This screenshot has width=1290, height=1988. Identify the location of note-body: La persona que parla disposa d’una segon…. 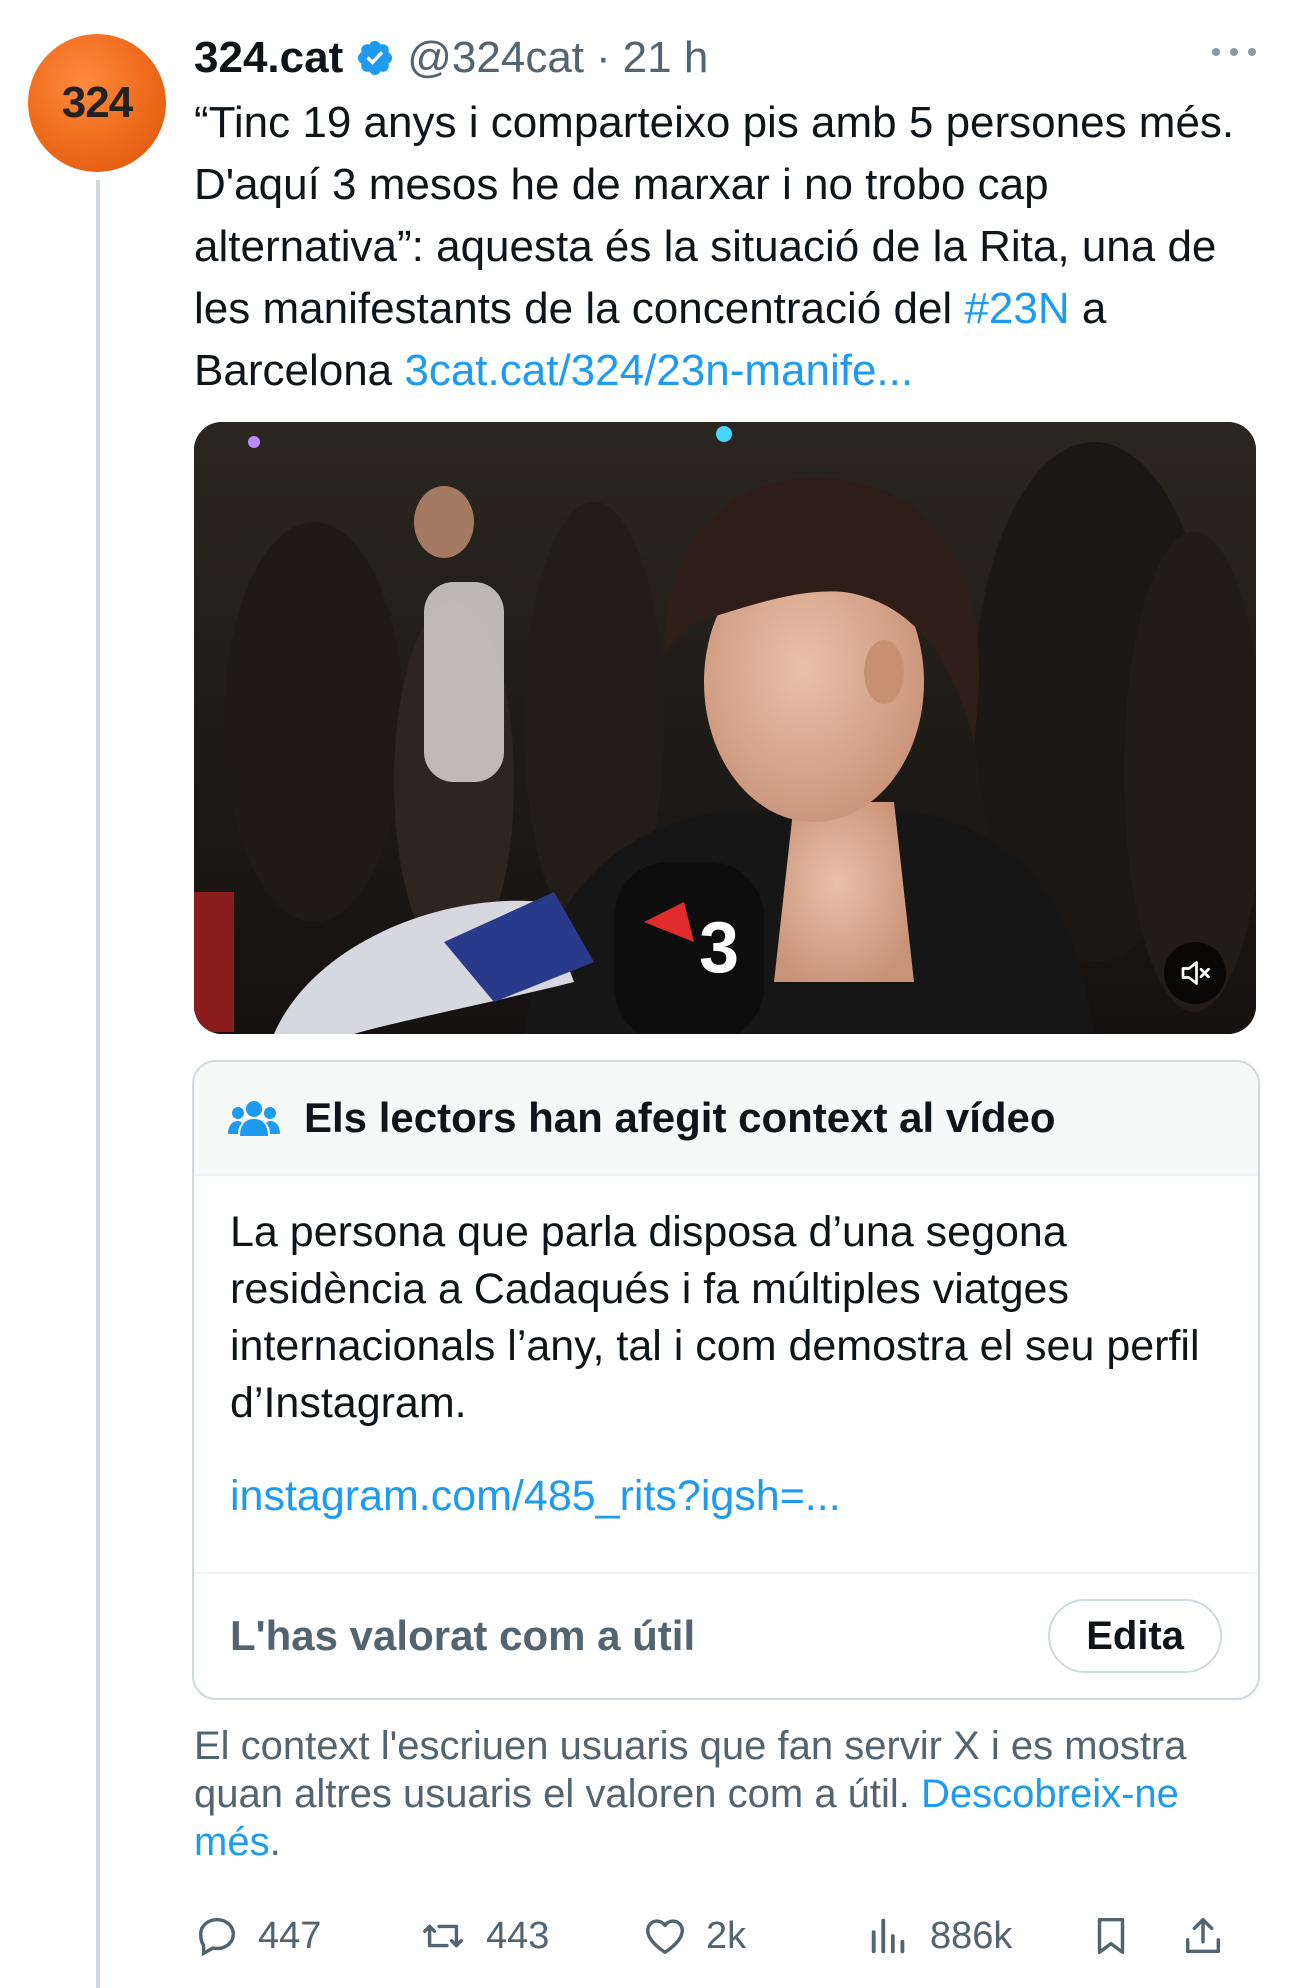
(715, 1317).